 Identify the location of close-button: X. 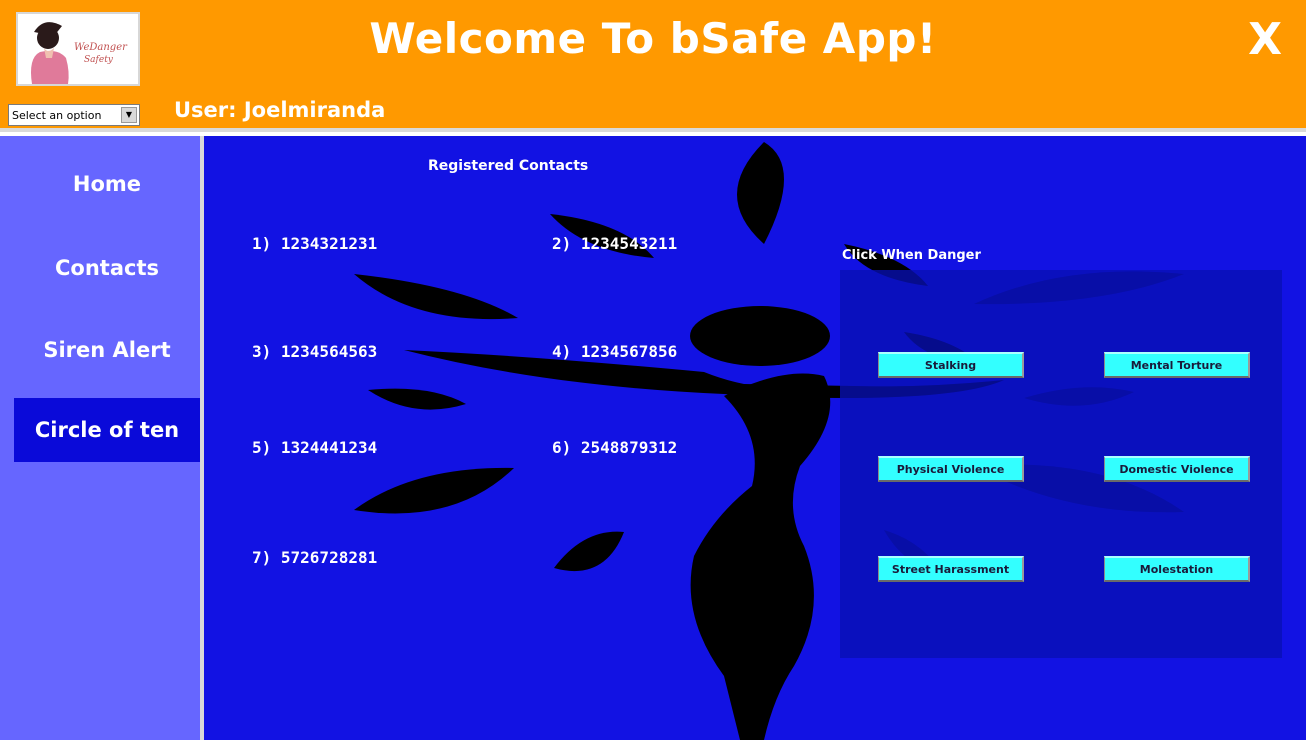
(1265, 39).